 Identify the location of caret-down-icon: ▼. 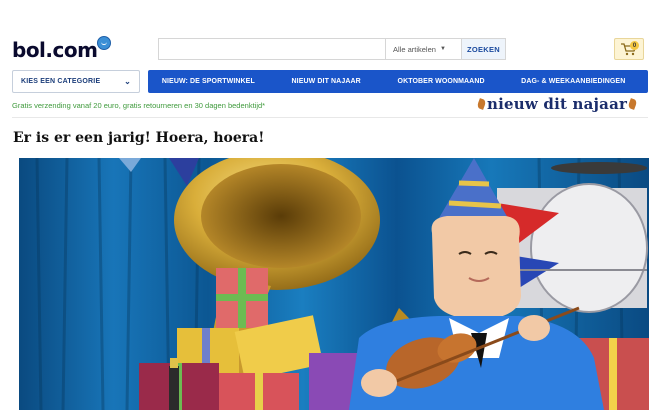
(442, 49).